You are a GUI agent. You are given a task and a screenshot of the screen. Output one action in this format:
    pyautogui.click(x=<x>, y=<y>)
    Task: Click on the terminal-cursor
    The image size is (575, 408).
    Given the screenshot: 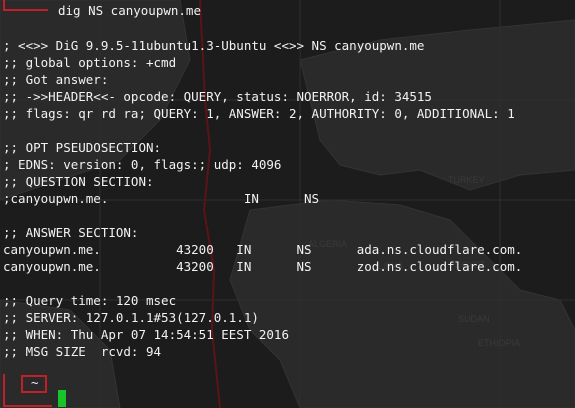 What is the action you would take?
    pyautogui.click(x=62, y=398)
    